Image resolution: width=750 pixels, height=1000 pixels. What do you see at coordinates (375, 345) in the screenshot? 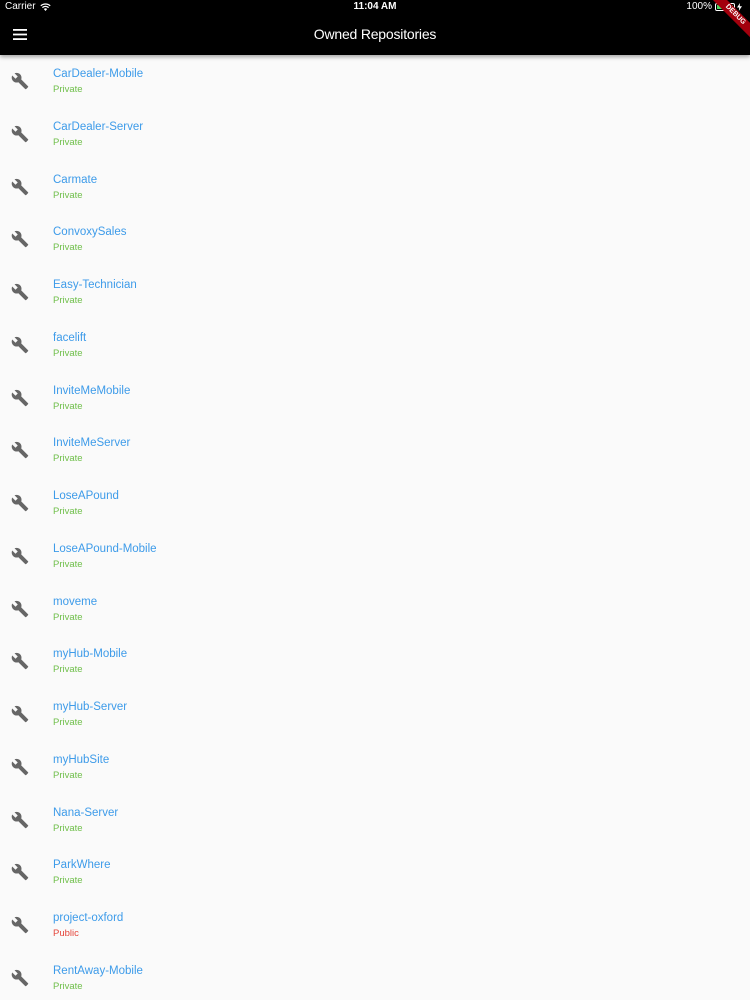
I see `list-item: facelift Private` at bounding box center [375, 345].